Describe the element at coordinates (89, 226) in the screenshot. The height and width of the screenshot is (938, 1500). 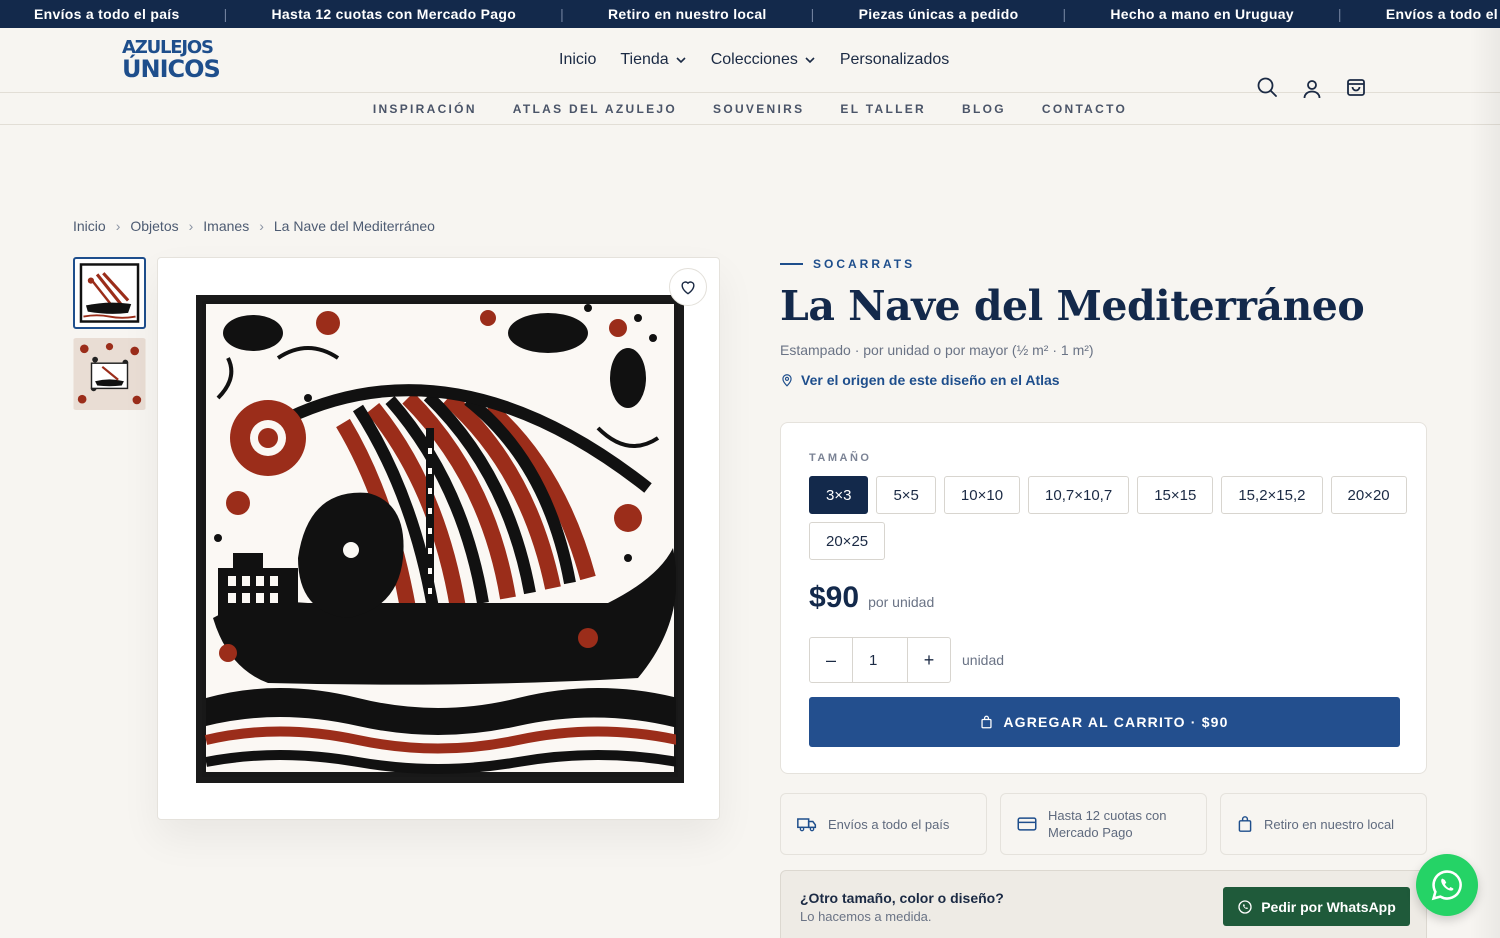
I see `breadcrumb-link: Inicio` at that location.